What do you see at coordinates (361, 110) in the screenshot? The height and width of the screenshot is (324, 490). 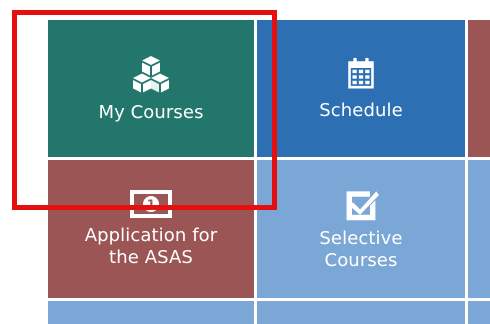 I see `schedule-label: Schedule` at bounding box center [361, 110].